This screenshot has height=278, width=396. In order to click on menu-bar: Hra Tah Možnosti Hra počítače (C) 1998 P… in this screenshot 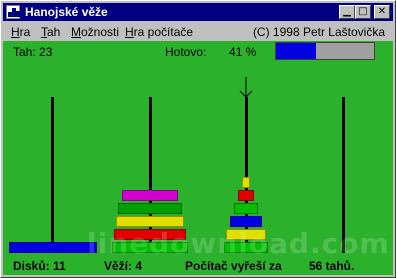, I will do `click(198, 31)`.